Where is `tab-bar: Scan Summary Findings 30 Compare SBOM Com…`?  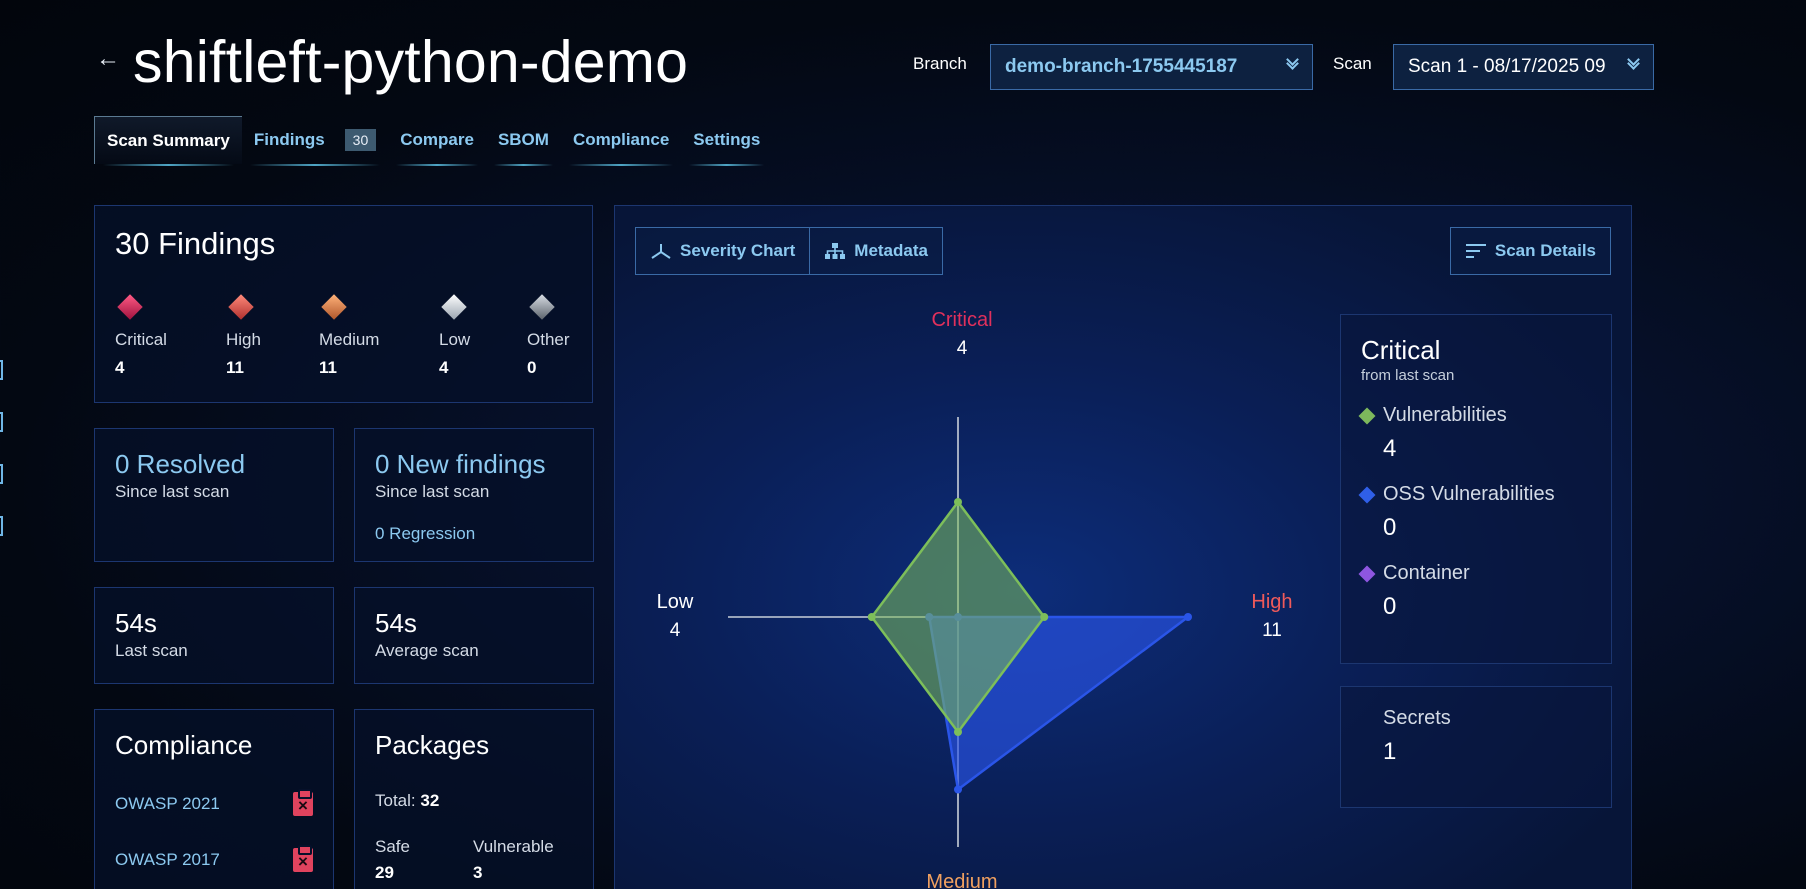
tab-bar: Scan Summary Findings 30 Compare SBOM Com… is located at coordinates (433, 140).